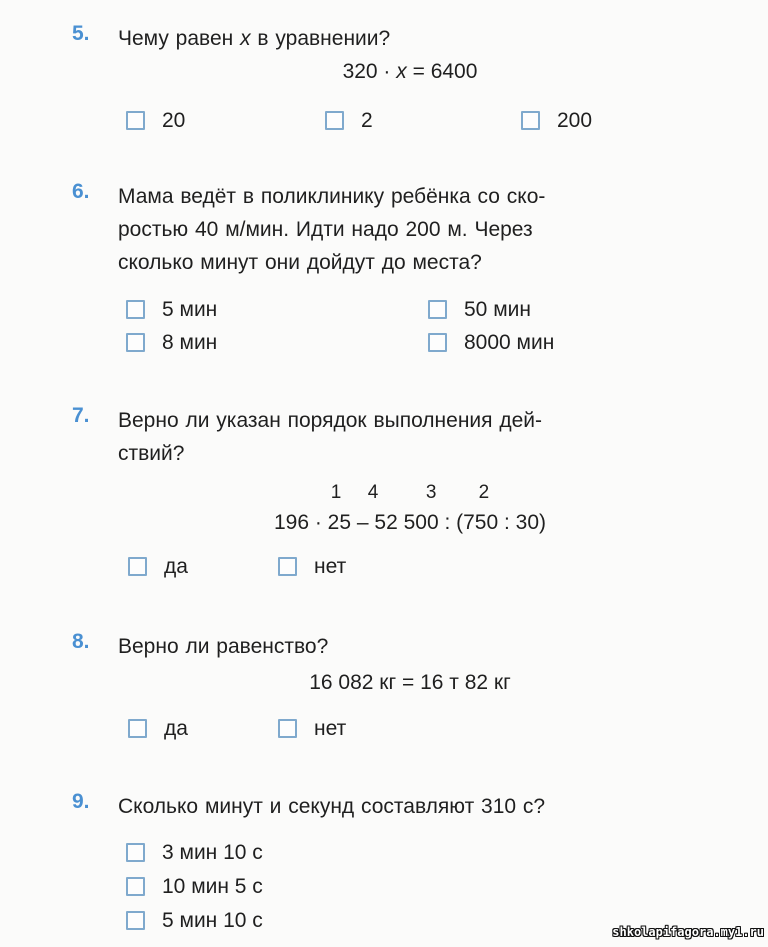  I want to click on question-8-body: Верно ли равенство?, so click(410, 646).